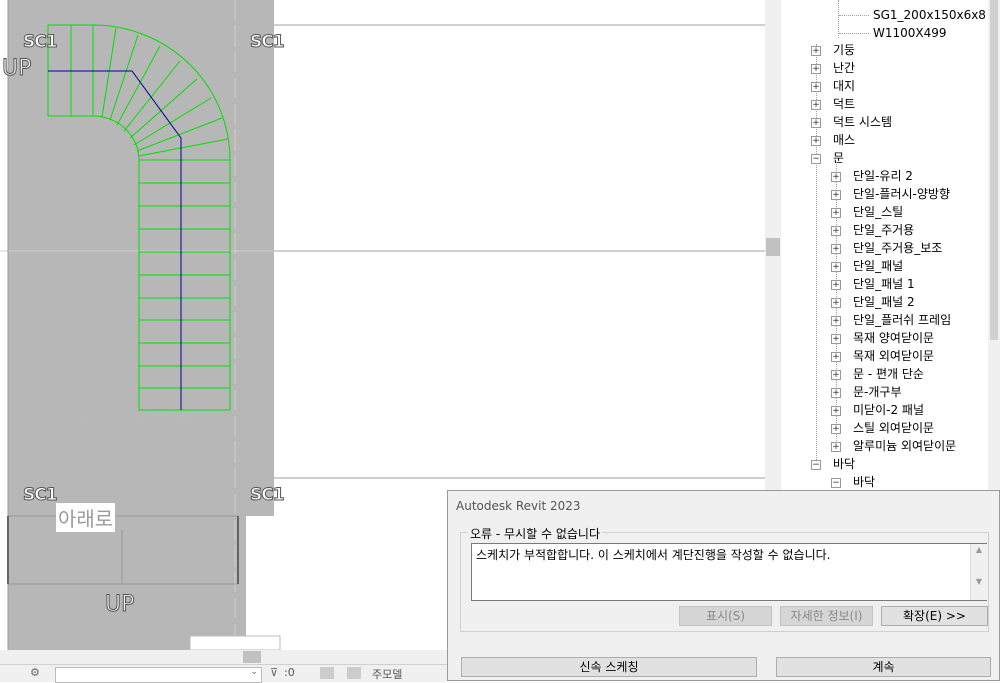 The width and height of the screenshot is (1000, 683). What do you see at coordinates (844, 464) in the screenshot?
I see `tree-item-floors: 바닥` at bounding box center [844, 464].